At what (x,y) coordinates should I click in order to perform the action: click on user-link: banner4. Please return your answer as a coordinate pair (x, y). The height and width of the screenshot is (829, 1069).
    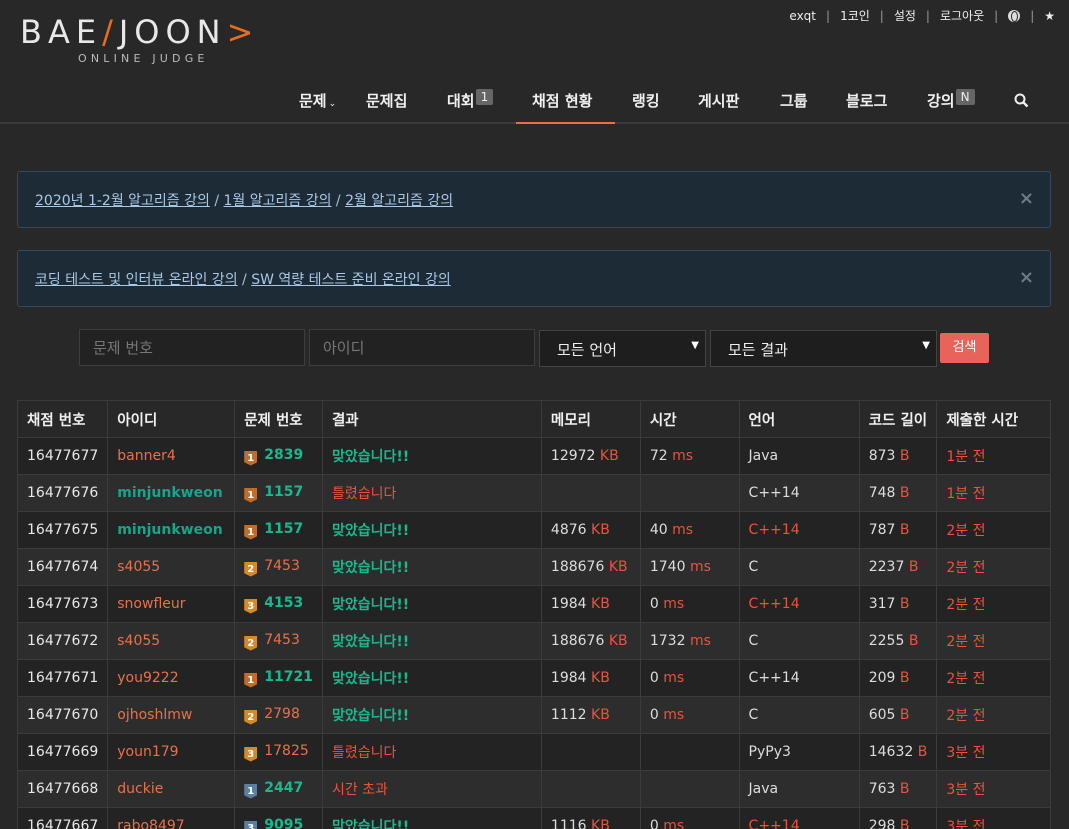
    Looking at the image, I should click on (146, 456).